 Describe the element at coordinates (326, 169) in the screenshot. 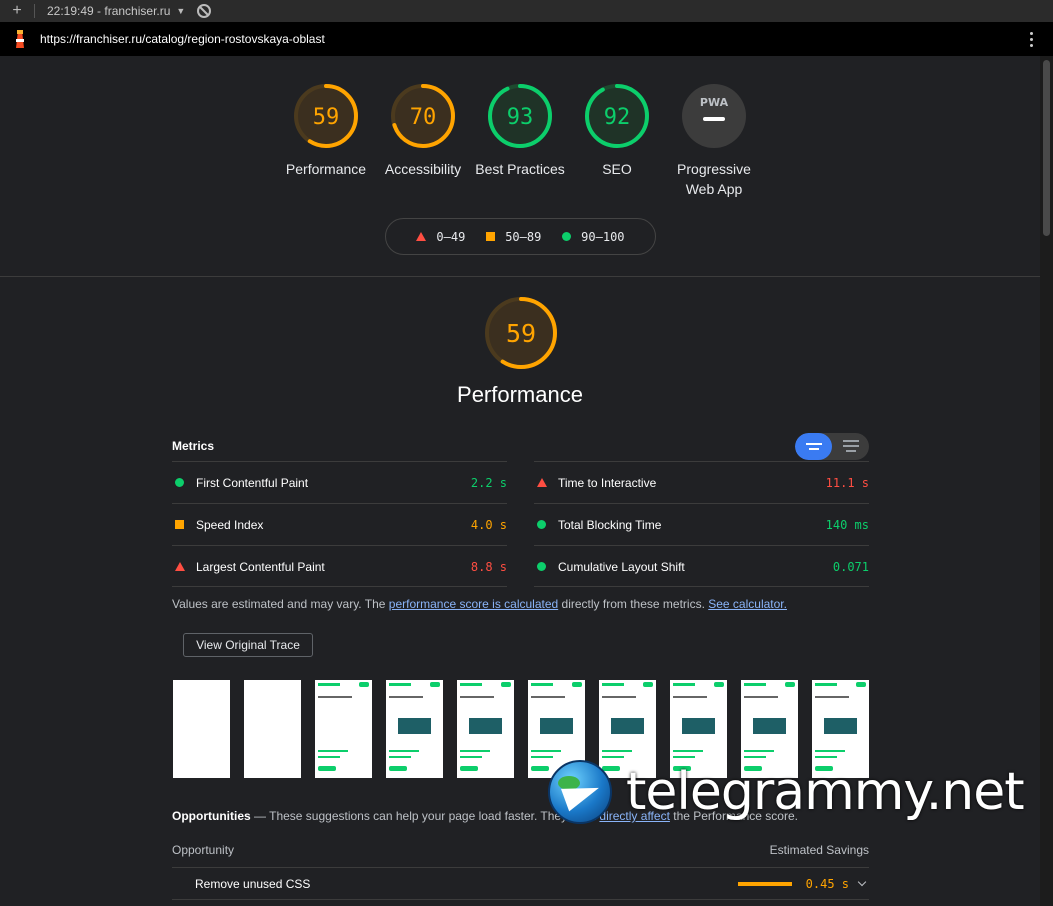

I see `gauge-performance-label: Performance` at that location.